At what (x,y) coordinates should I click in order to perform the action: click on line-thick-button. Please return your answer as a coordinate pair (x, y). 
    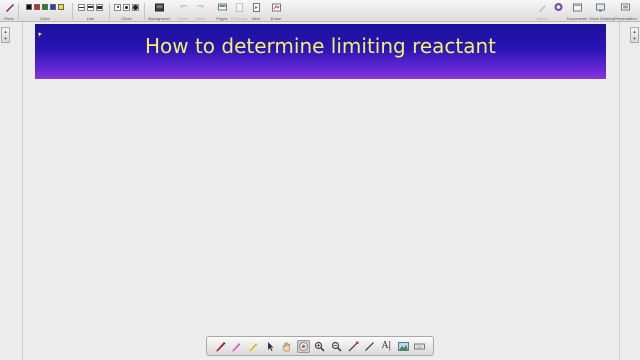
    Looking at the image, I should click on (99, 7).